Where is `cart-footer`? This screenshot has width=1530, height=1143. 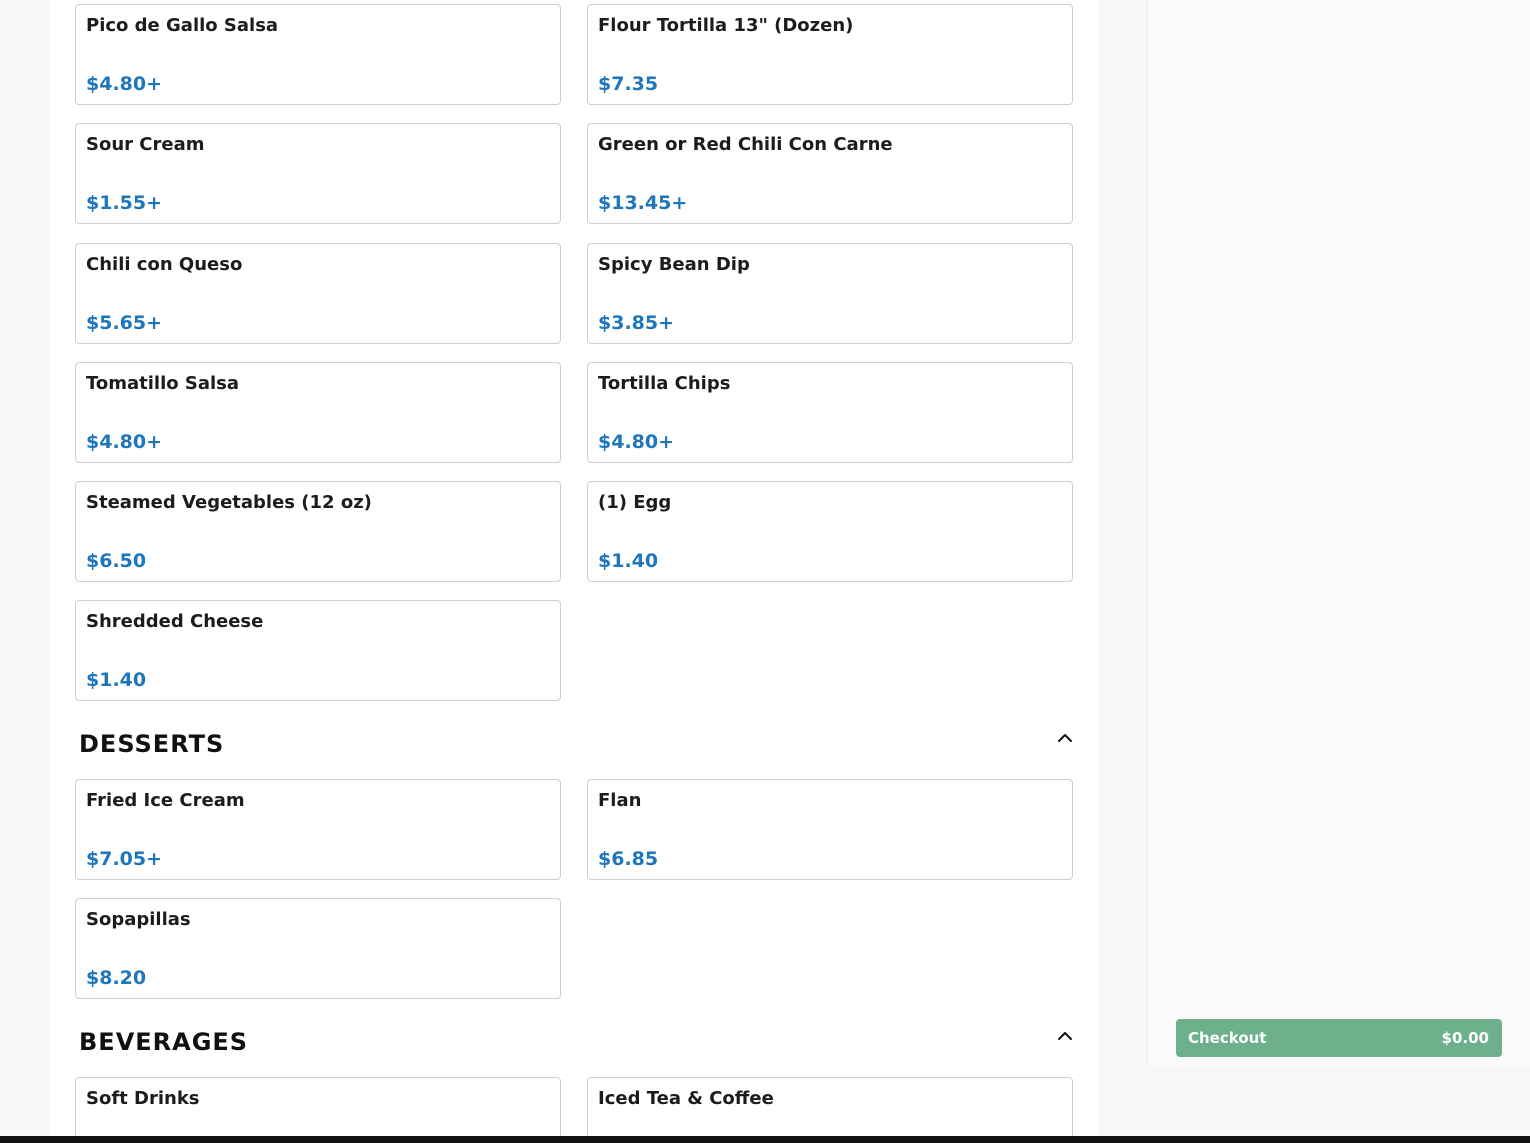 cart-footer is located at coordinates (1338, 1105).